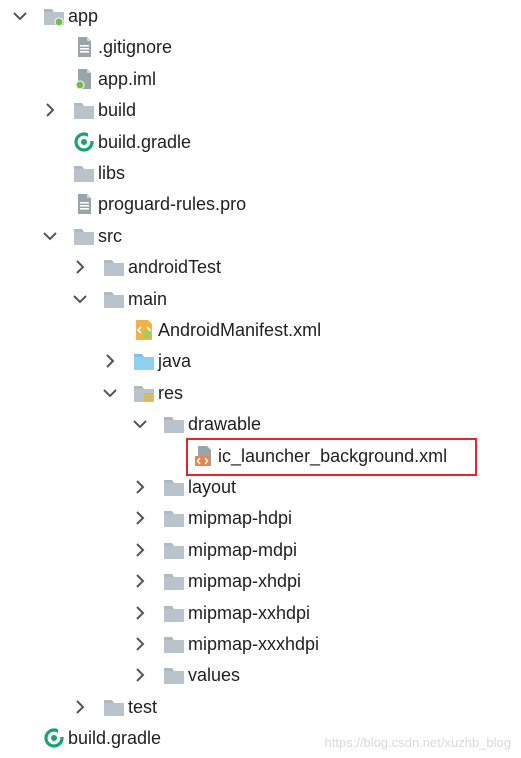 This screenshot has width=521, height=758. I want to click on iml-file-icon, so click(84, 79).